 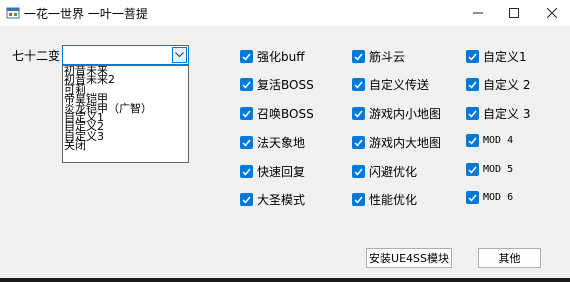 I want to click on checkbox-label: 自定义传送, so click(x=399, y=85).